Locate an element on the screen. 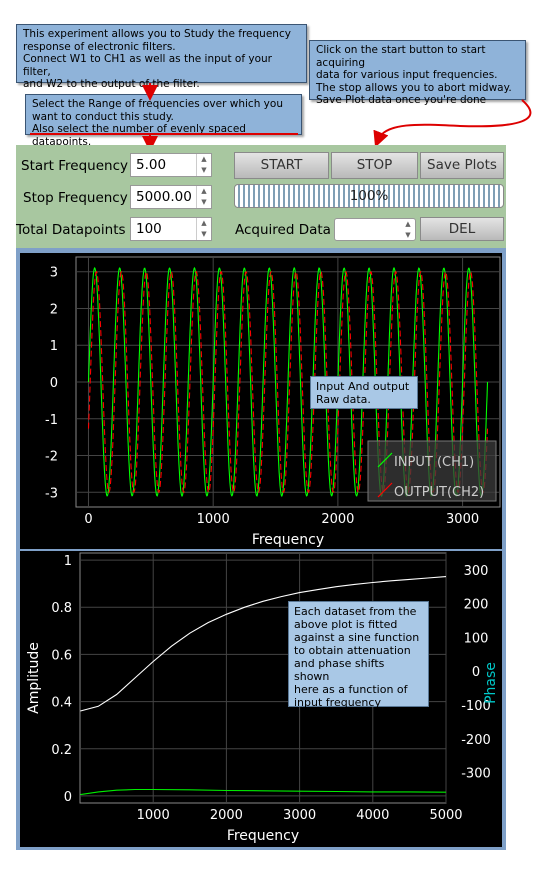 The width and height of the screenshot is (543, 878). progress-text: 100% is located at coordinates (369, 196).